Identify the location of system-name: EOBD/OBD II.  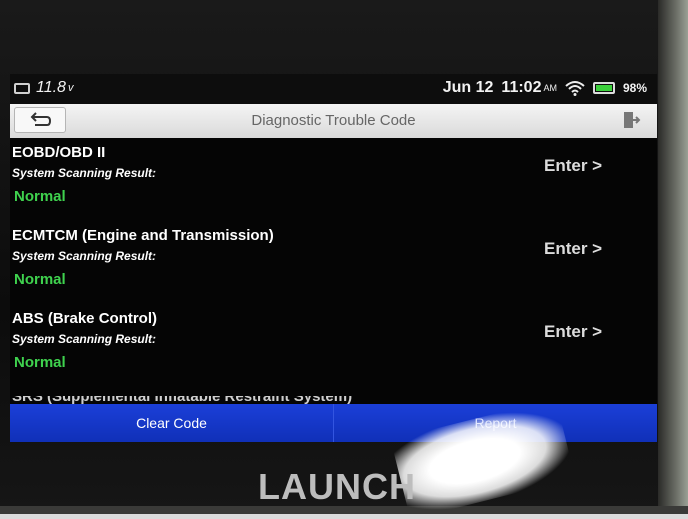
(59, 152).